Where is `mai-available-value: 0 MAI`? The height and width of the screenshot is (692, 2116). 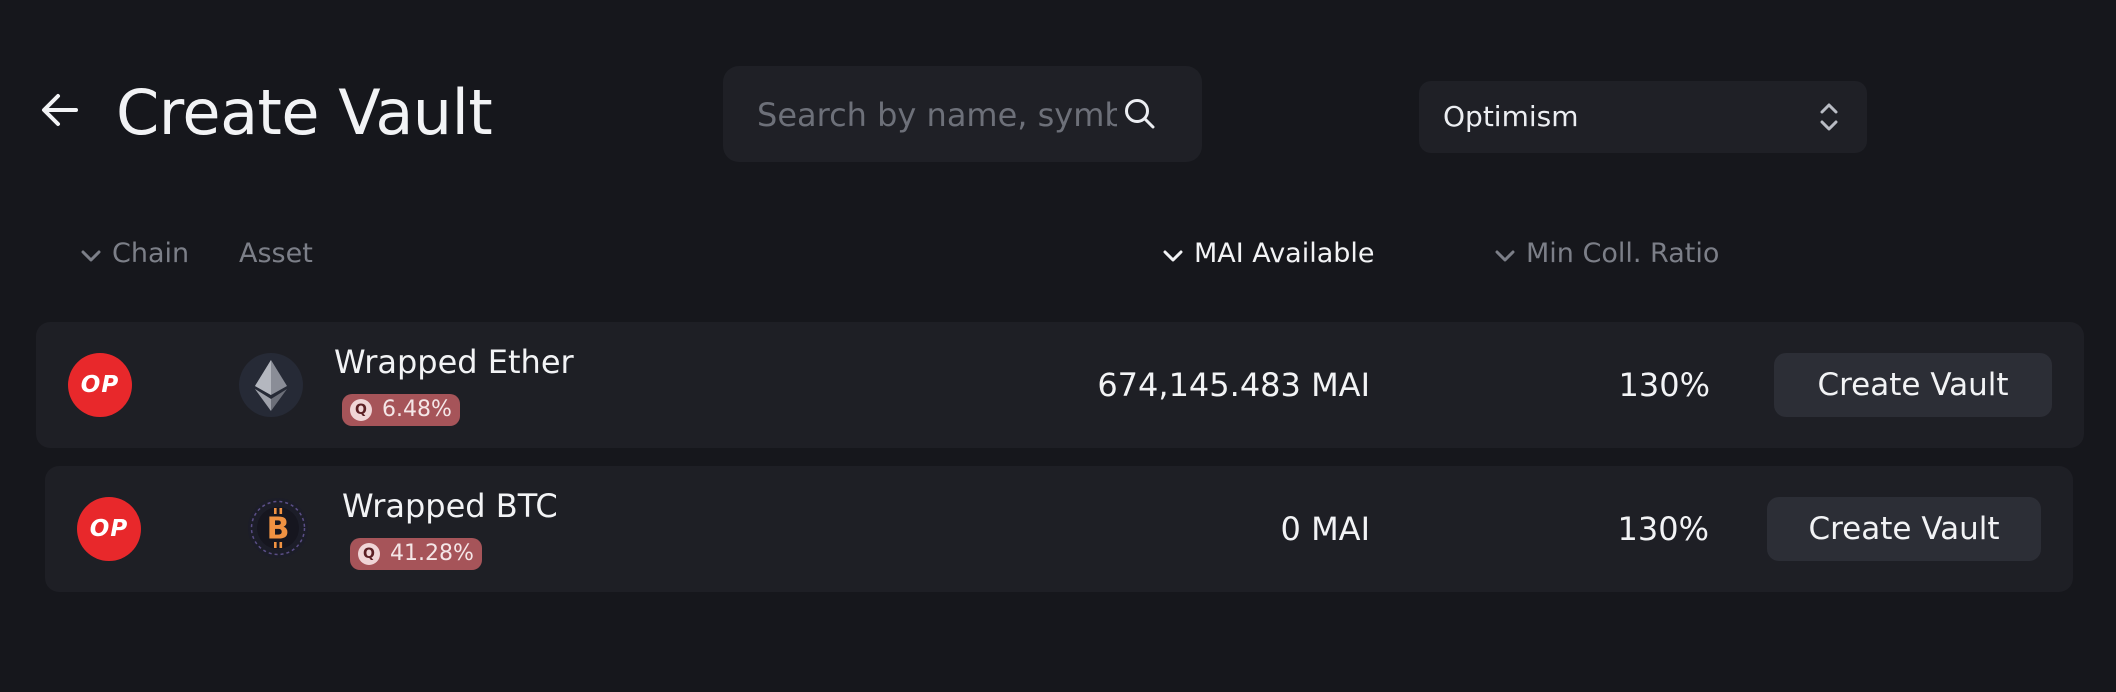
mai-available-value: 0 MAI is located at coordinates (1325, 529).